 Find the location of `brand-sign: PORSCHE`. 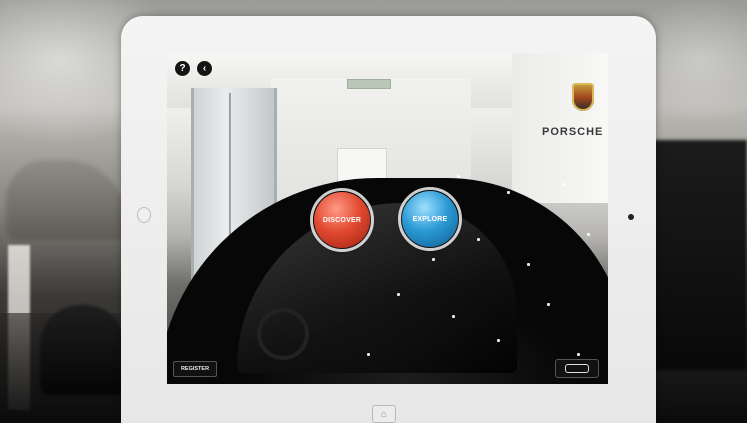

brand-sign: PORSCHE is located at coordinates (573, 132).